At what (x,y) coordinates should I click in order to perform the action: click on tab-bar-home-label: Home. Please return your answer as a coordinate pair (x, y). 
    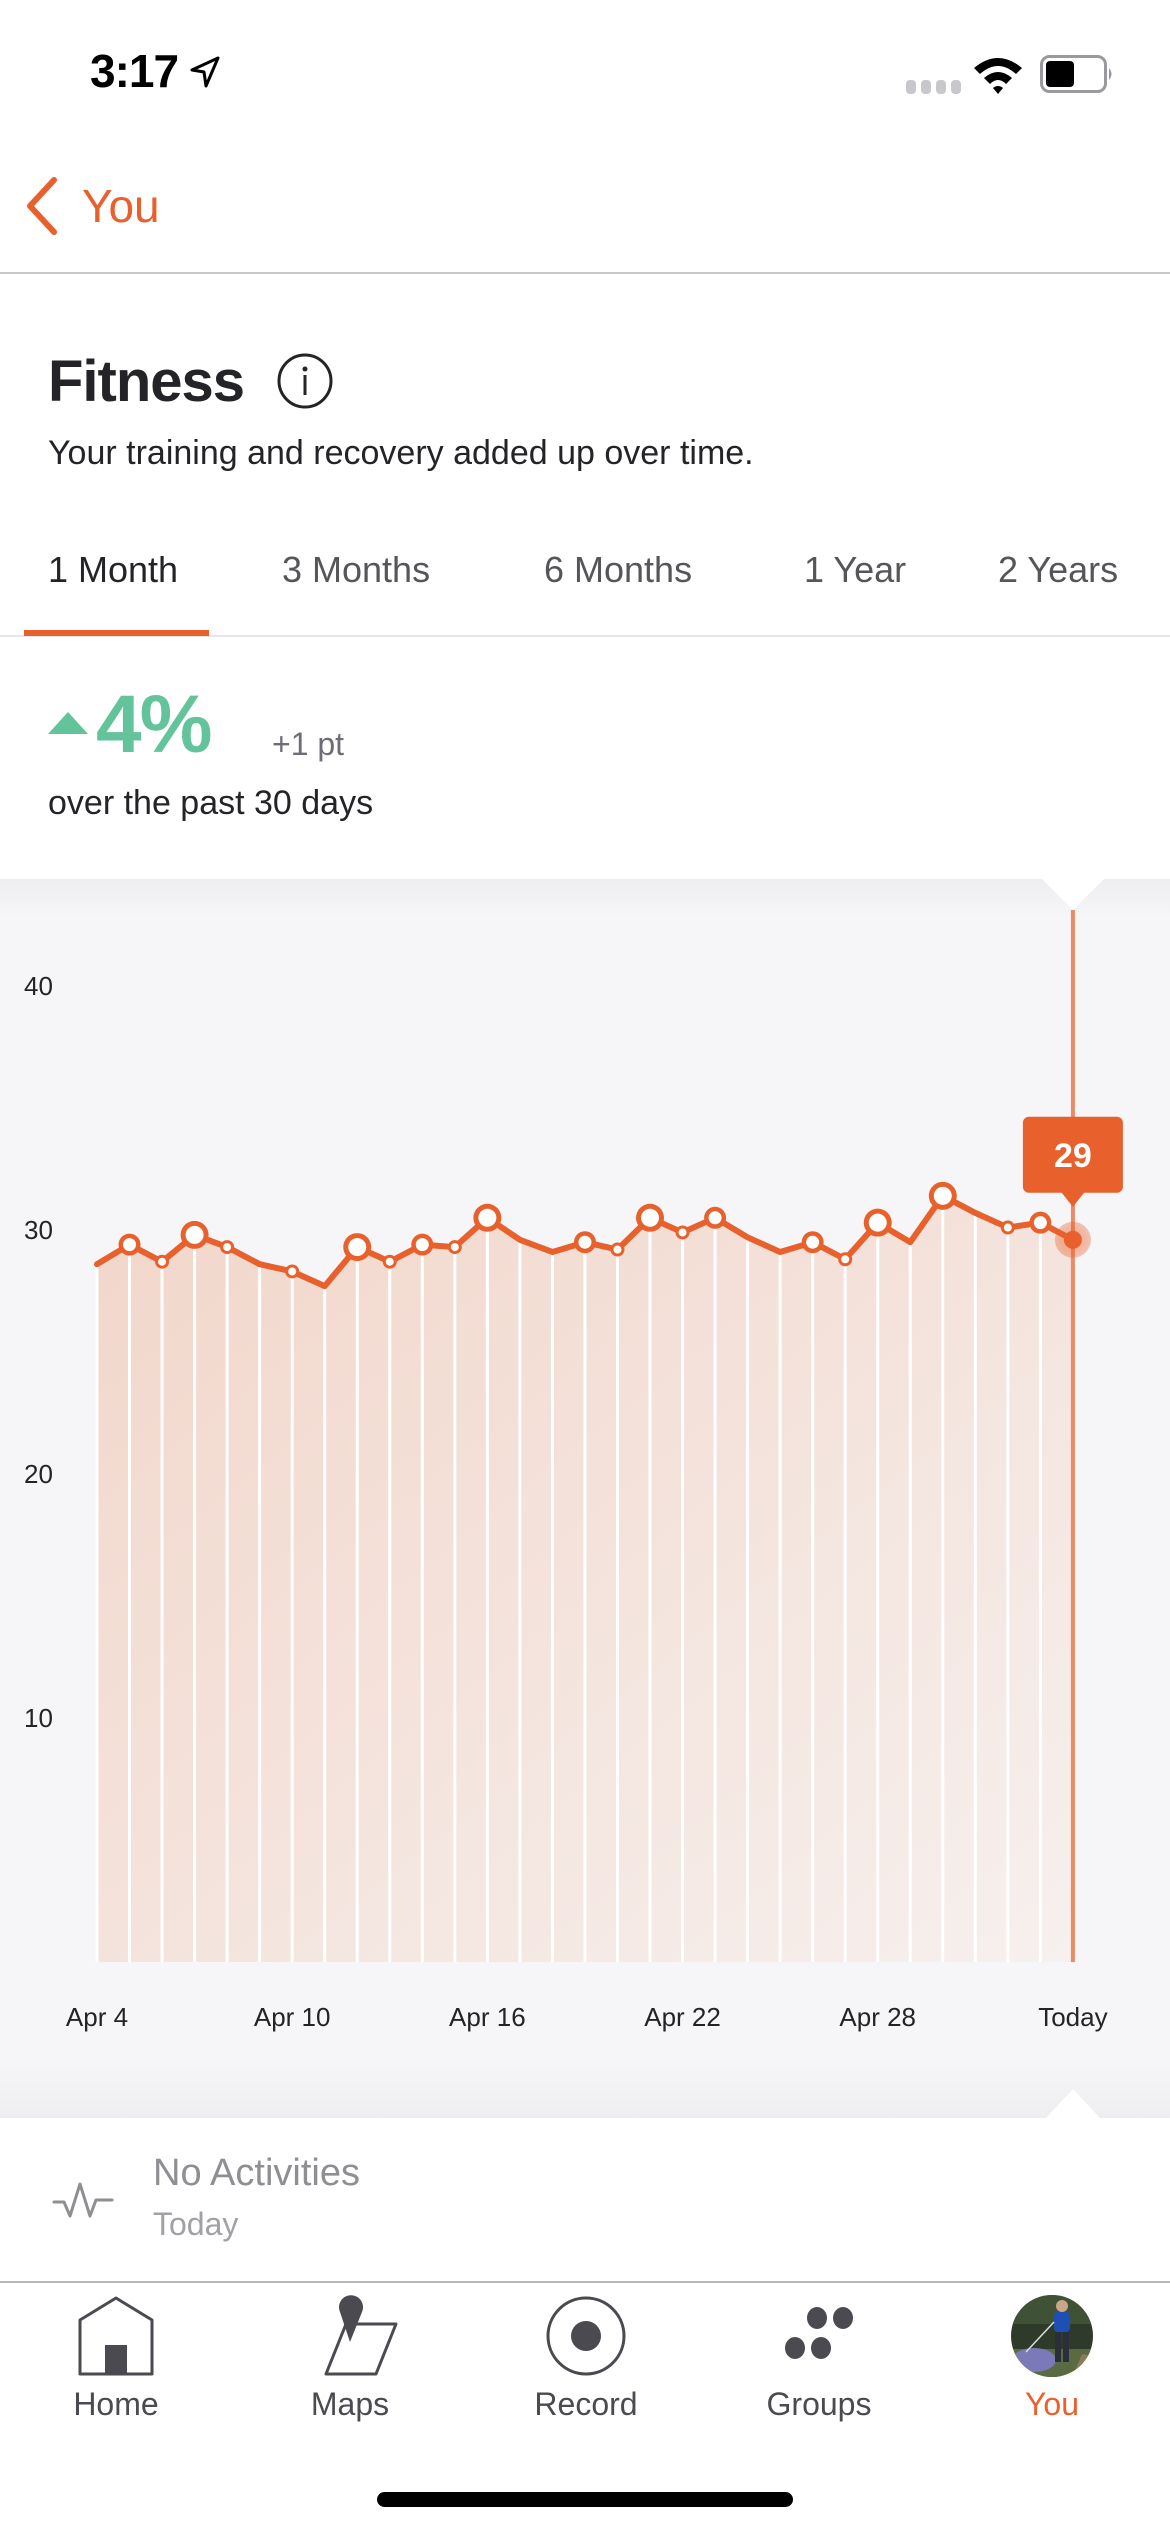
    Looking at the image, I should click on (116, 2404).